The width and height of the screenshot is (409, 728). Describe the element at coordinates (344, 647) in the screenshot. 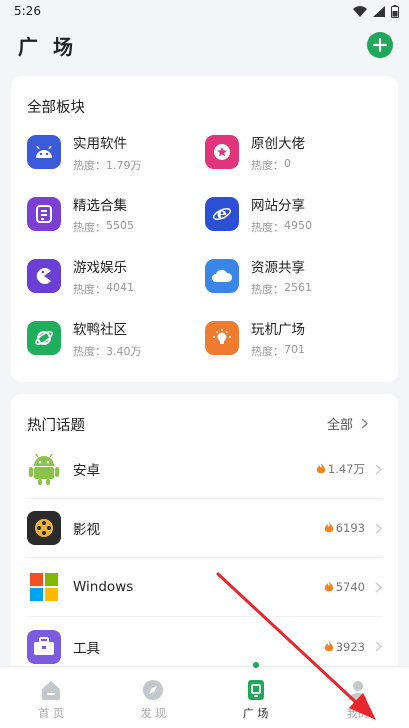

I see `topic-heat: 3923` at that location.